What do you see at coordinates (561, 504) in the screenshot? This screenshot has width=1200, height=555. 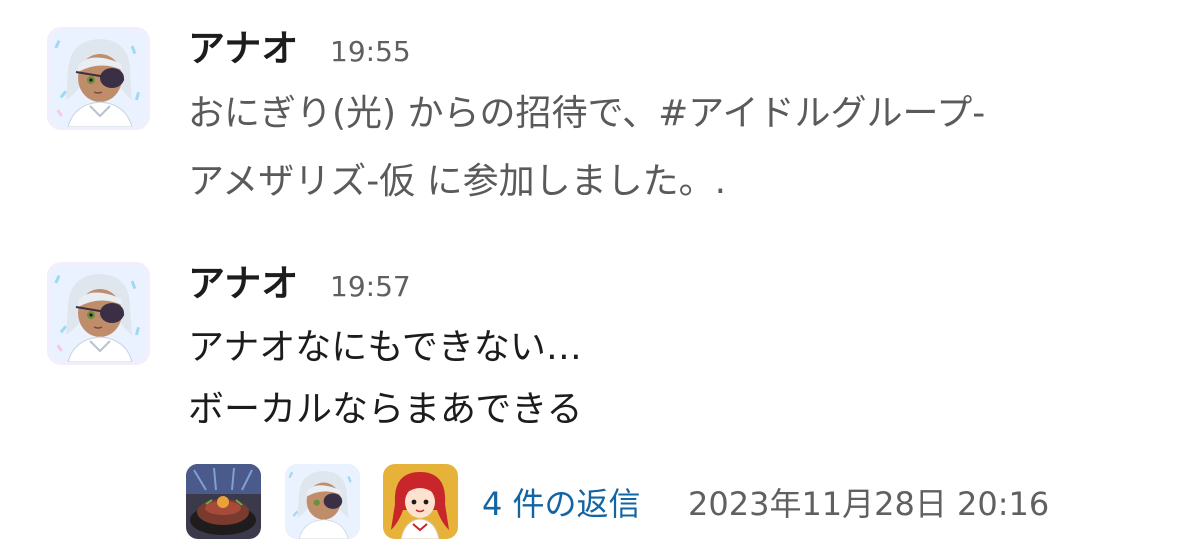 I see `reply-count-link: 4 件の返信` at bounding box center [561, 504].